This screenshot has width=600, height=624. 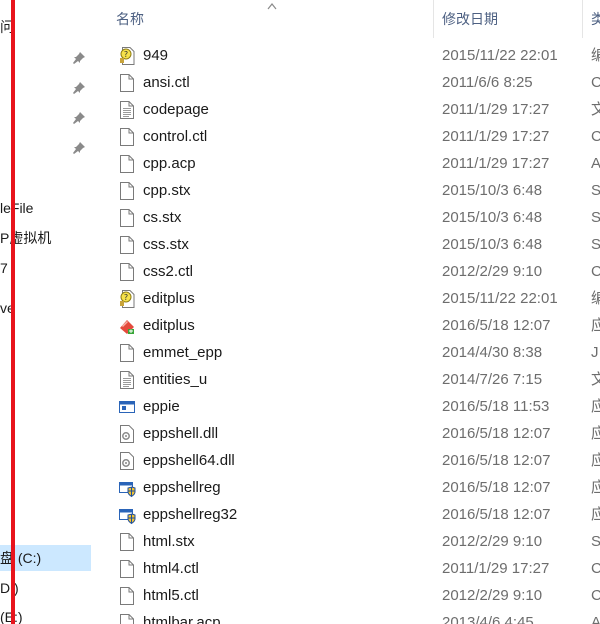 What do you see at coordinates (492, 352) in the screenshot?
I see `file-modified-date: 2014/4/30 8:38` at bounding box center [492, 352].